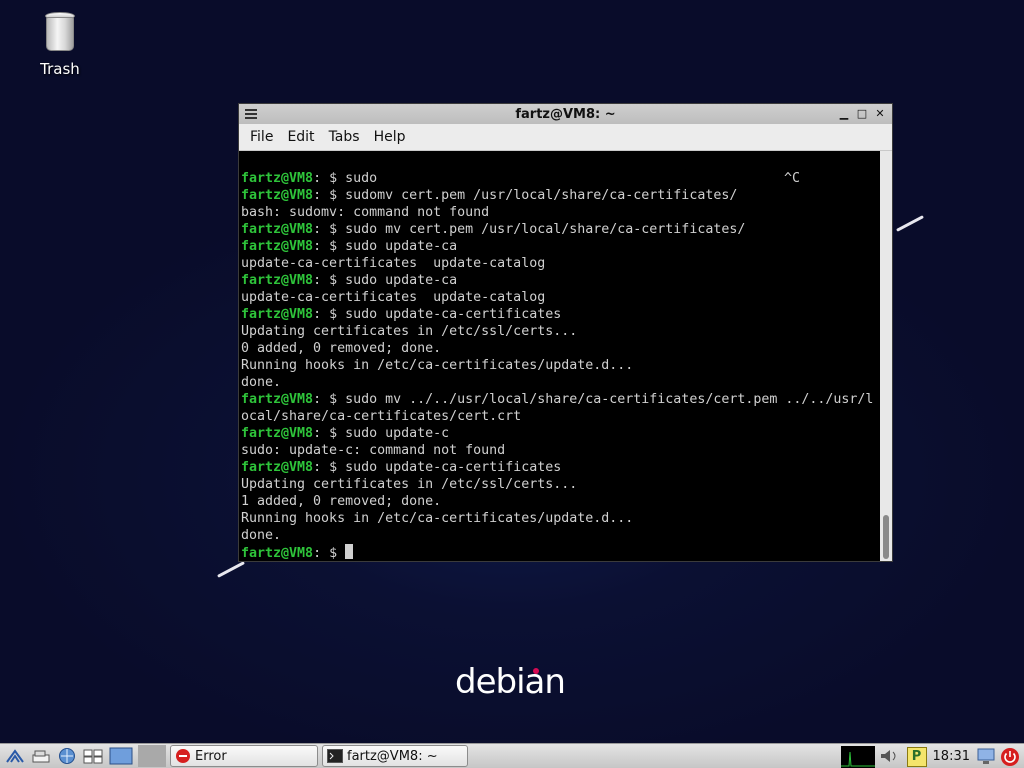 The height and width of the screenshot is (768, 1024). I want to click on menu-help: Help, so click(390, 137).